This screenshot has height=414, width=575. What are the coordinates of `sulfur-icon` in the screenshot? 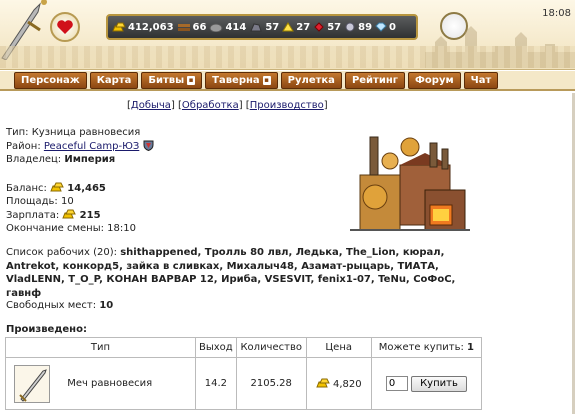 It's located at (288, 27).